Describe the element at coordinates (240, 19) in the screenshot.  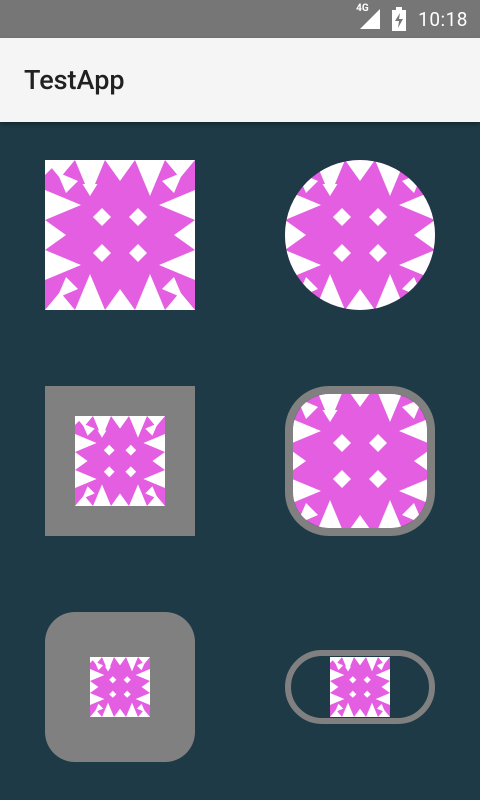
I see `status-bar: 4G 10:18` at that location.